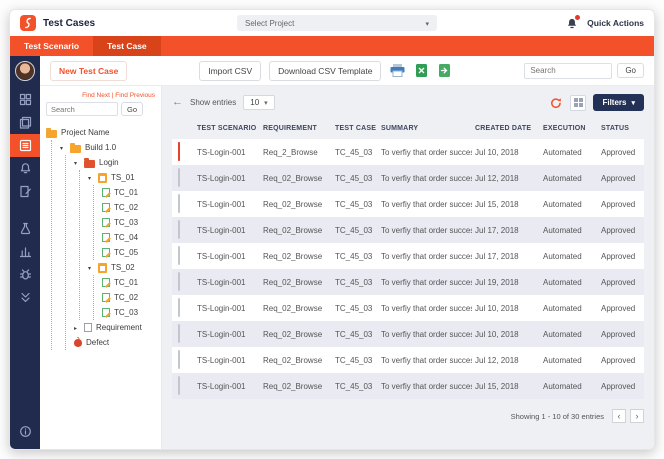  What do you see at coordinates (578, 102) in the screenshot?
I see `grid-view-toggle-icon` at bounding box center [578, 102].